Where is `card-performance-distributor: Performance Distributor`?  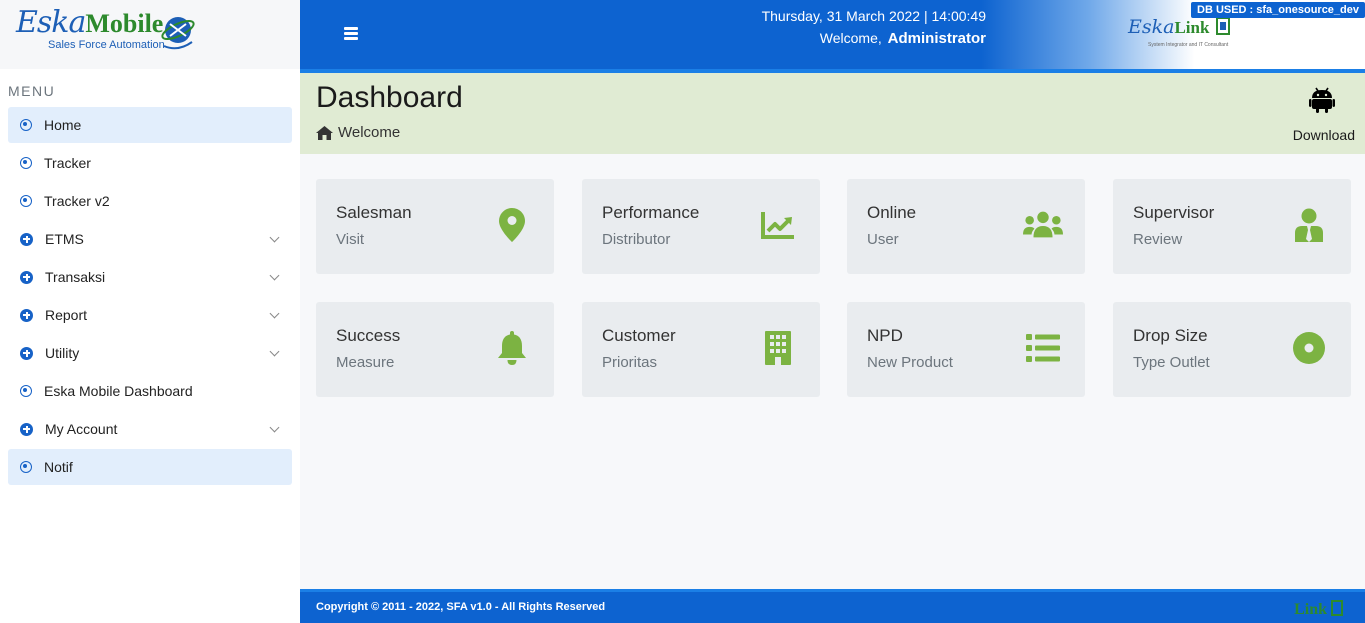 card-performance-distributor: Performance Distributor is located at coordinates (701, 226).